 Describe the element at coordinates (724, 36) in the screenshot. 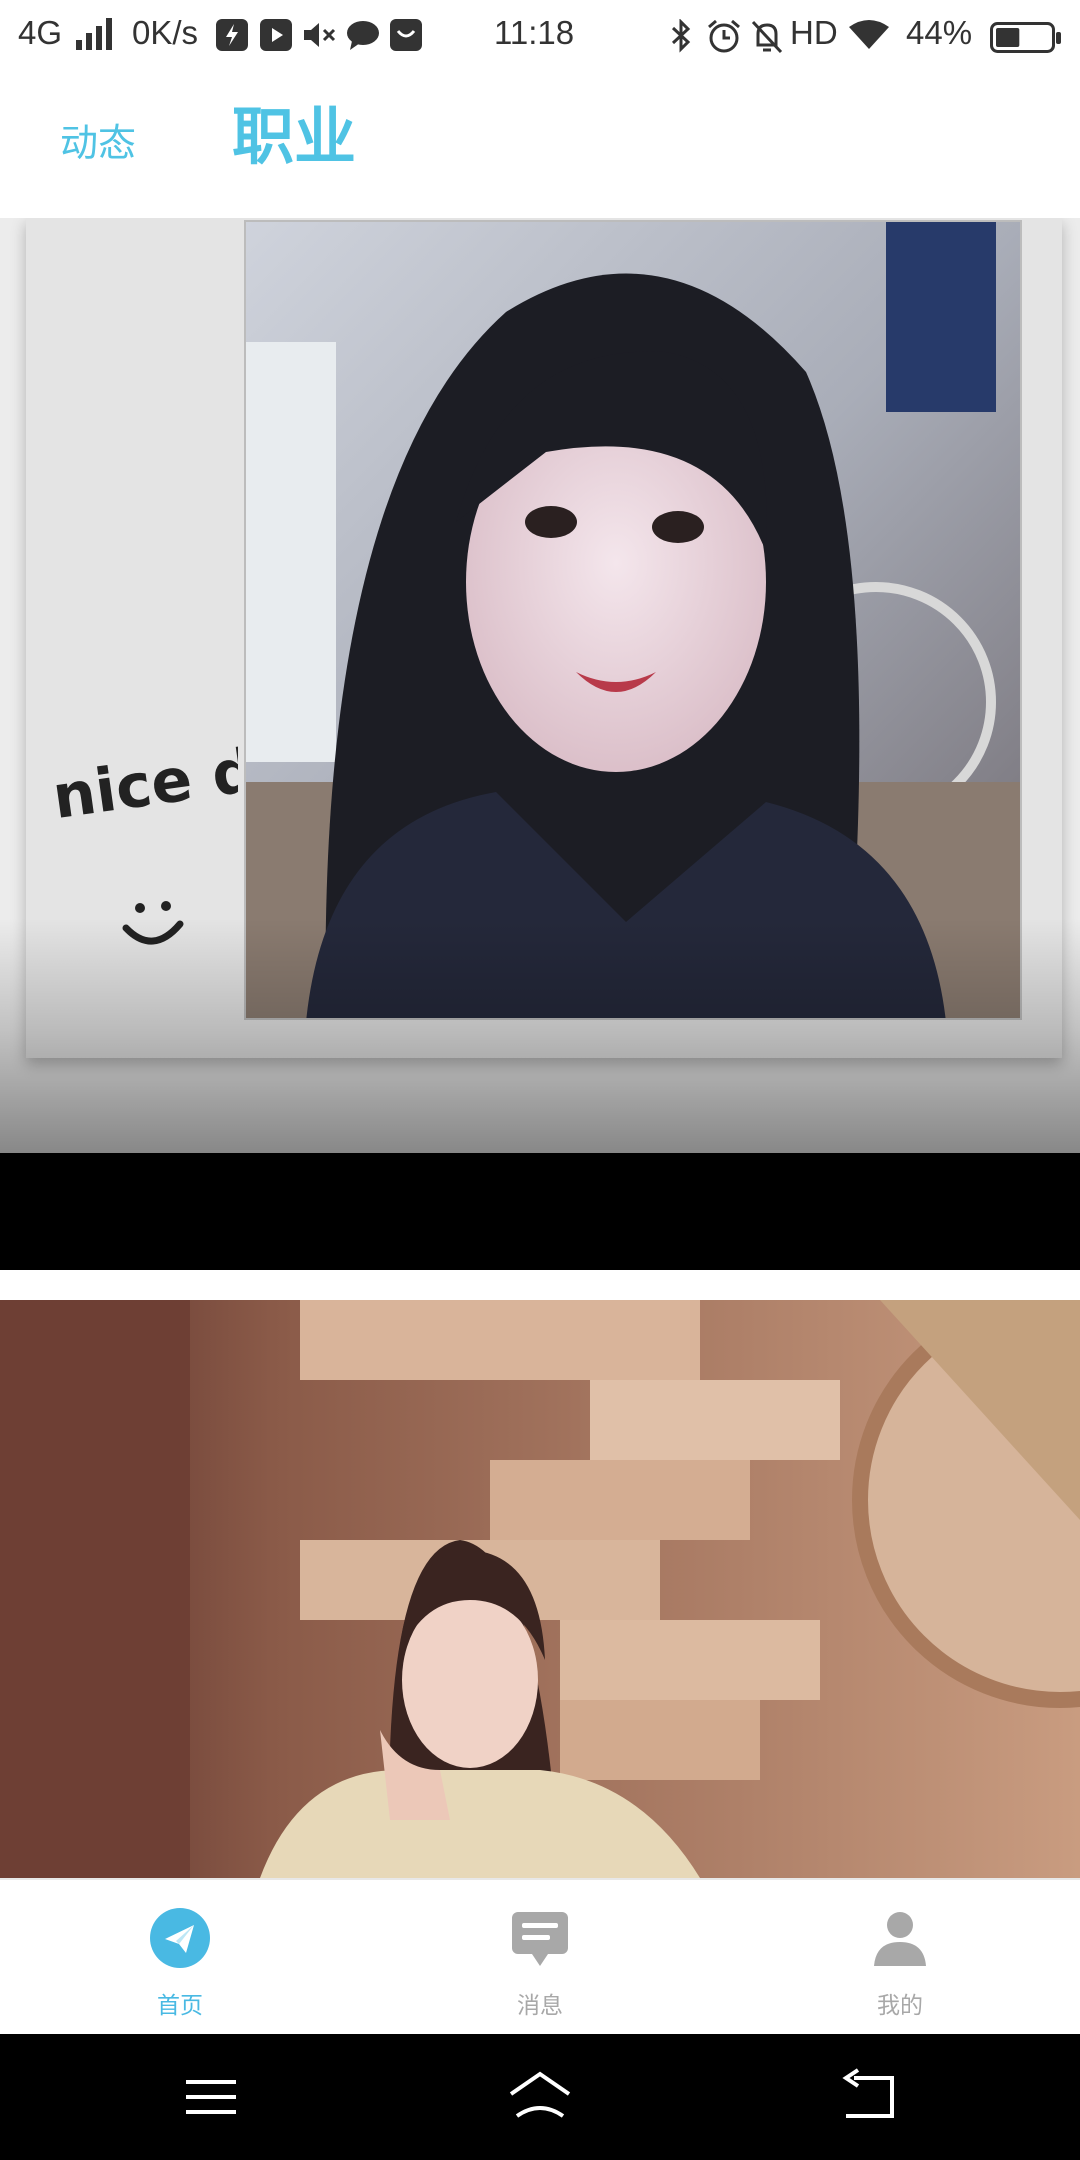

I see `alarm-icon` at that location.